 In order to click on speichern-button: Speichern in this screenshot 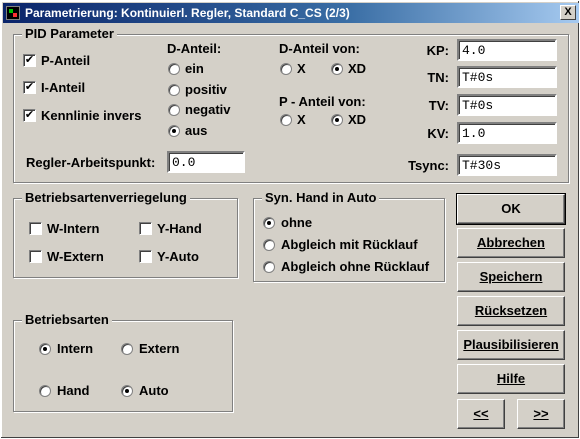, I will do `click(511, 277)`.